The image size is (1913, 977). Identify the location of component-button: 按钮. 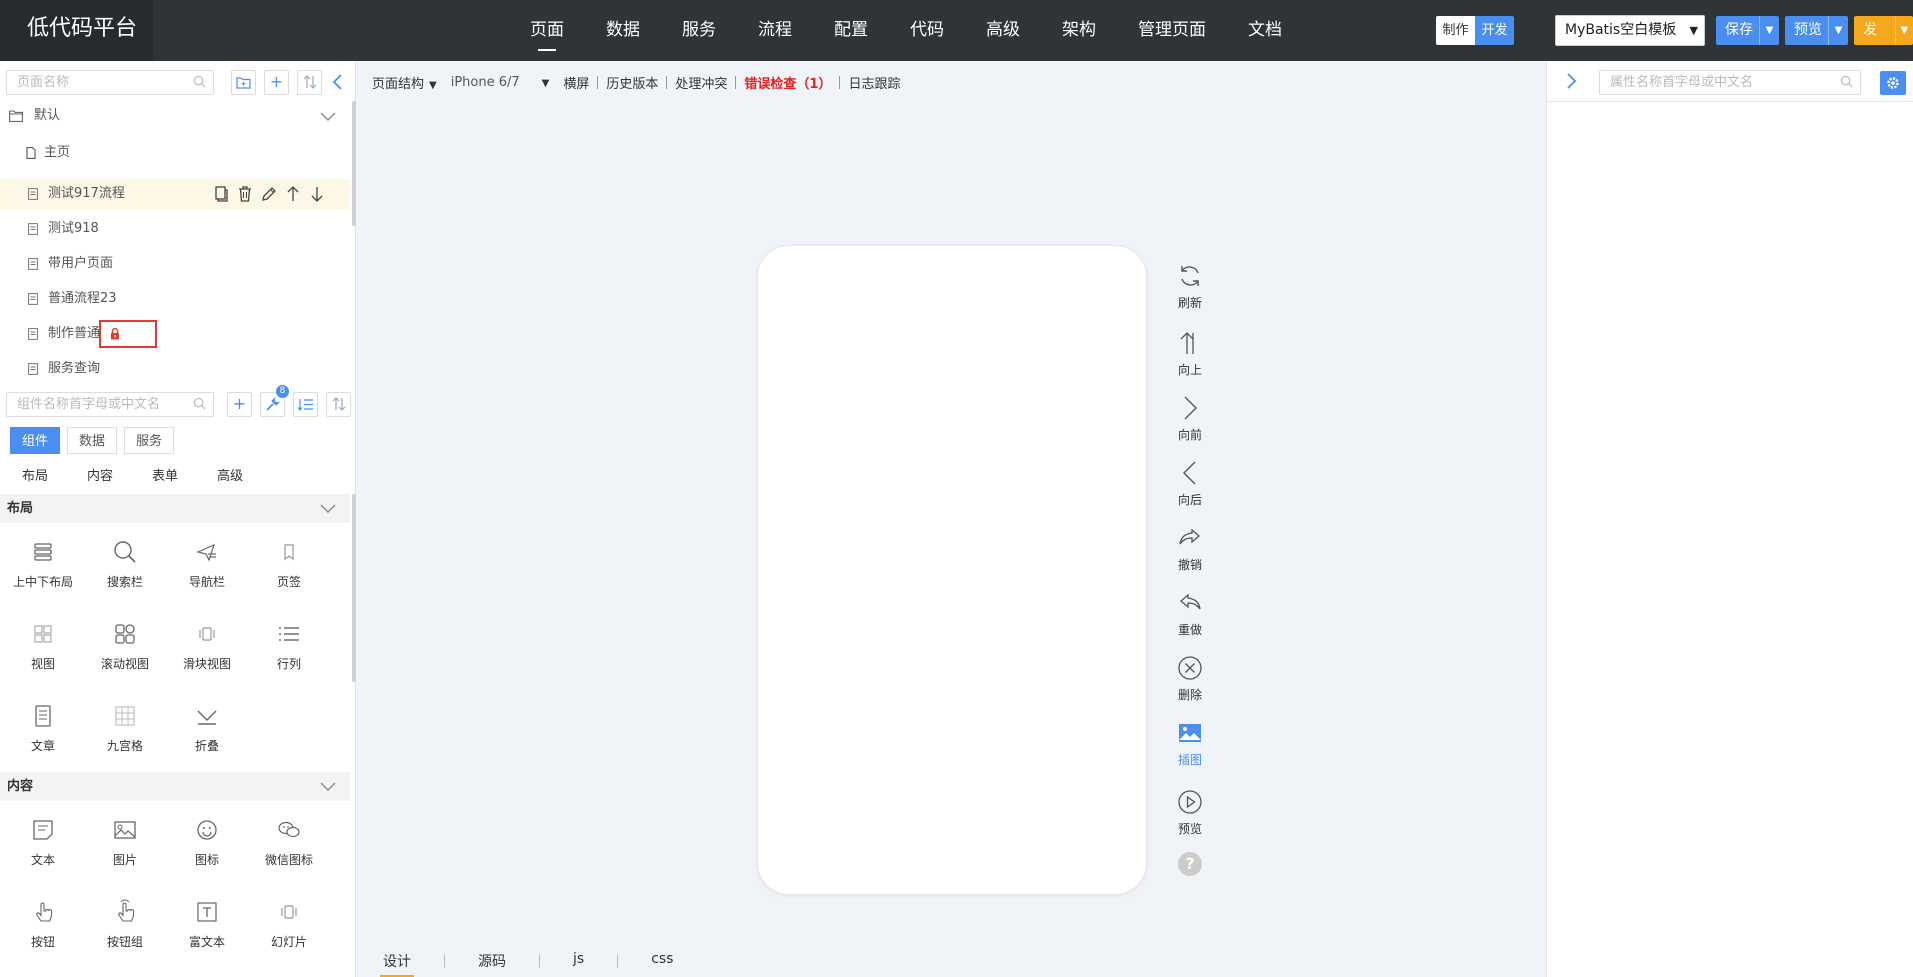
(43, 924).